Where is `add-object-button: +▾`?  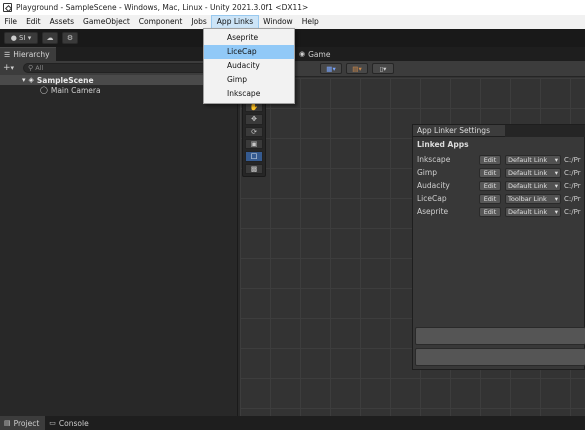
add-object-button: +▾ is located at coordinates (11, 68).